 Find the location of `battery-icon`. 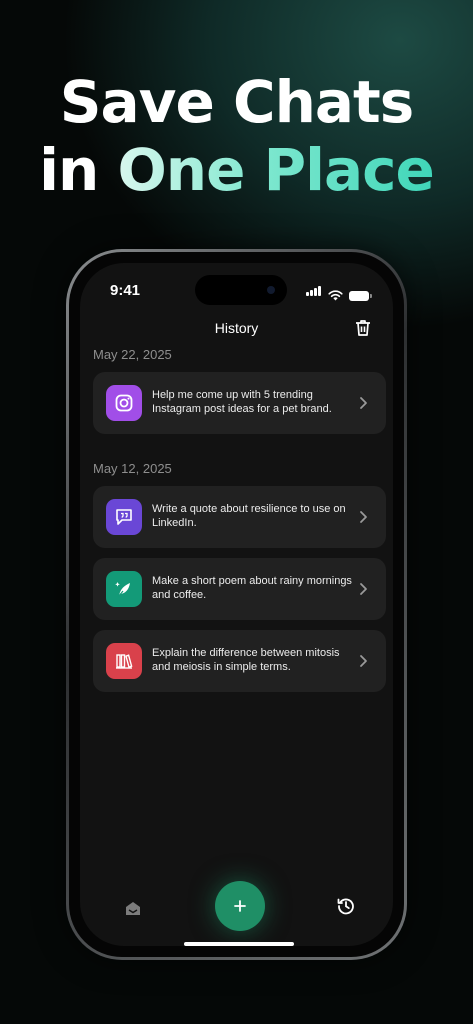

battery-icon is located at coordinates (360, 296).